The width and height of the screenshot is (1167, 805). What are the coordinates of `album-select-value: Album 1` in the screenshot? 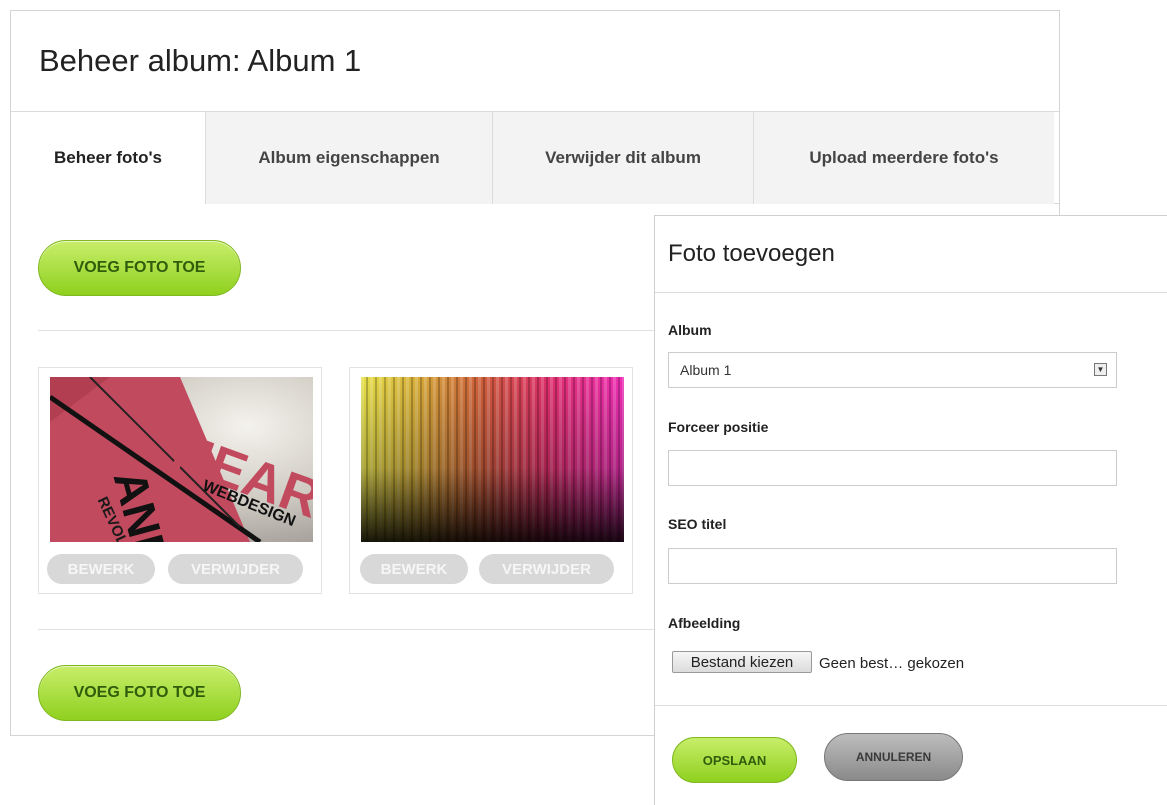 It's located at (706, 370).